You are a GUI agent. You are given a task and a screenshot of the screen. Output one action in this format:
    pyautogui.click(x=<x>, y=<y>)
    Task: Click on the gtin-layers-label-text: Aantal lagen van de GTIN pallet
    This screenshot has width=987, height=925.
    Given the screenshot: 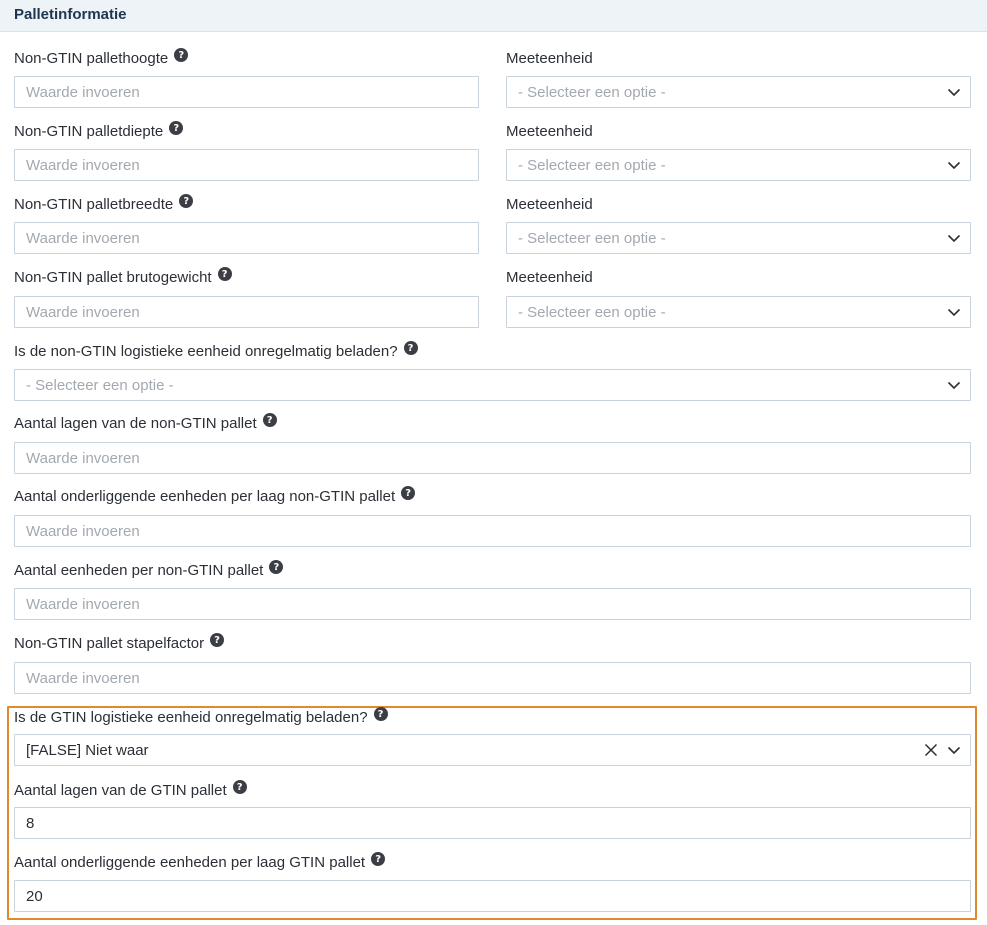 What is the action you would take?
    pyautogui.click(x=120, y=790)
    